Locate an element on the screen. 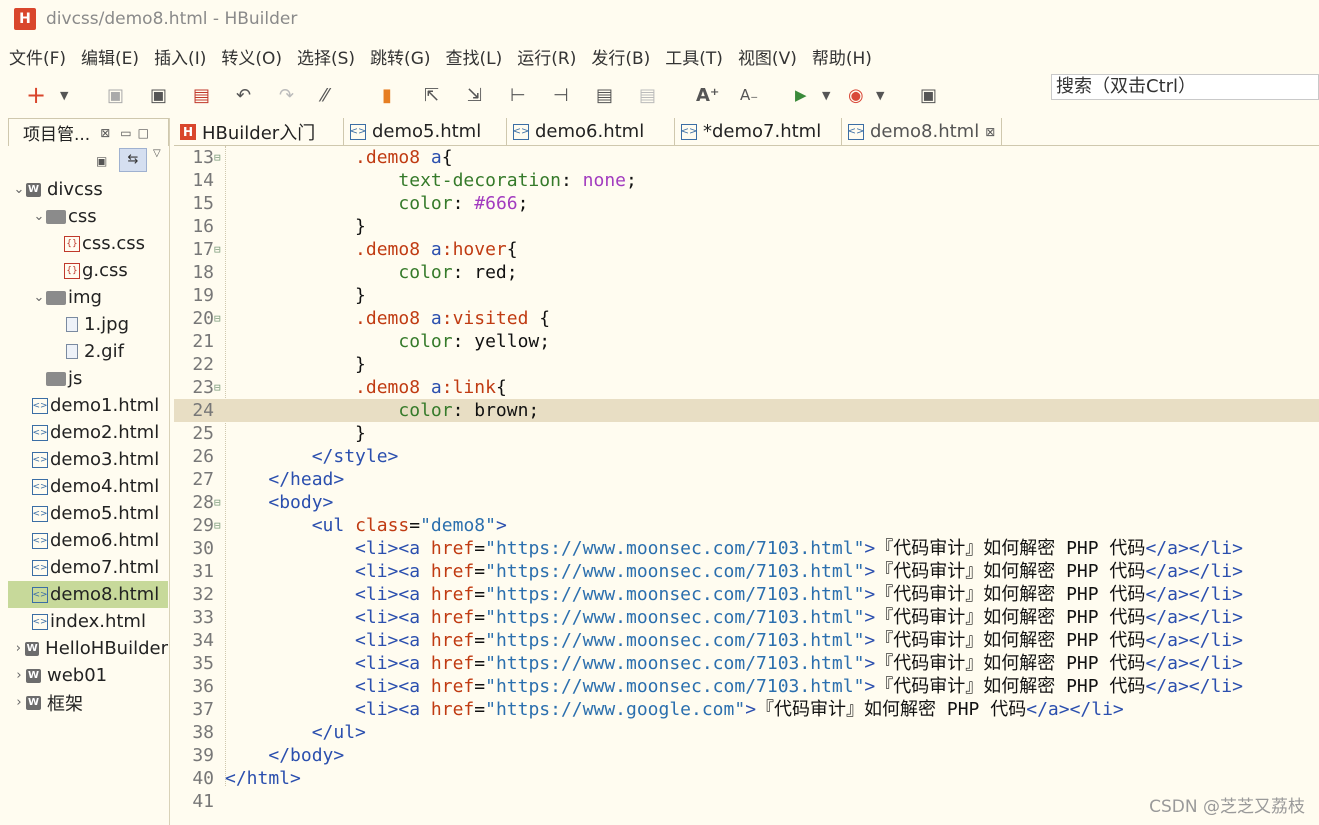 The image size is (1319, 825). tree-item: ⌄ css is located at coordinates (88, 216).